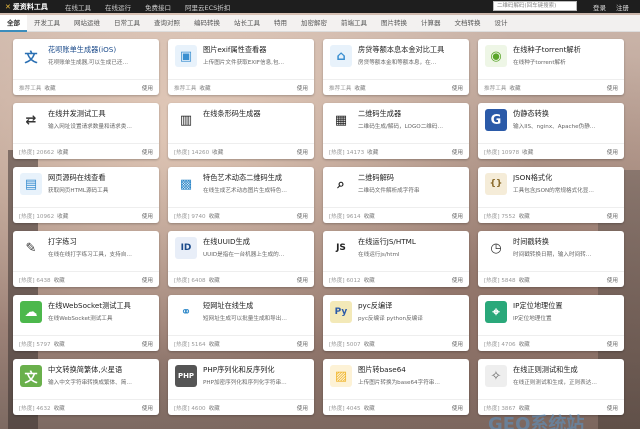  I want to click on tool-title: 特色艺术动态二维码生成, so click(257, 178).